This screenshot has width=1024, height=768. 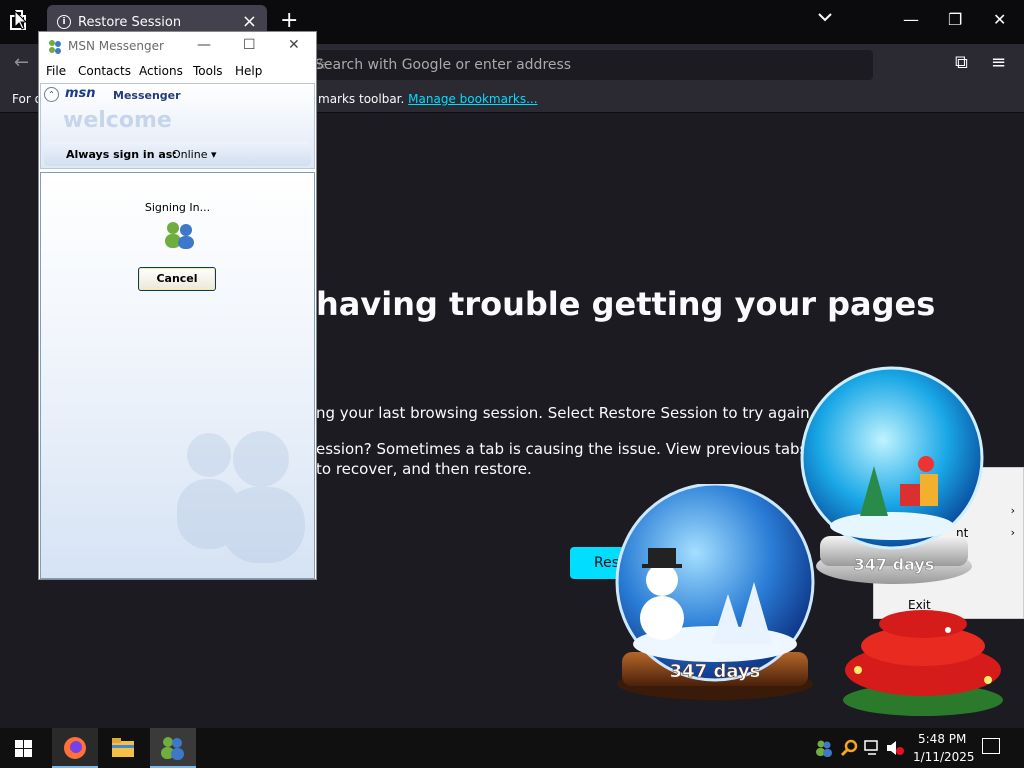 I want to click on tray-volume-muted-icon, so click(x=895, y=750).